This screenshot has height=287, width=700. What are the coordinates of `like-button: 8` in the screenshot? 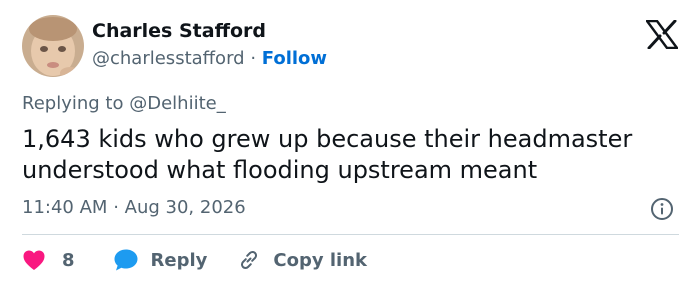 It's located at (48, 260).